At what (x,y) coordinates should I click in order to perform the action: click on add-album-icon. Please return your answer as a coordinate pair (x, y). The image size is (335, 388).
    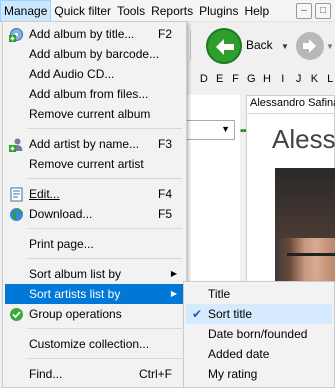
    Looking at the image, I should click on (16, 35).